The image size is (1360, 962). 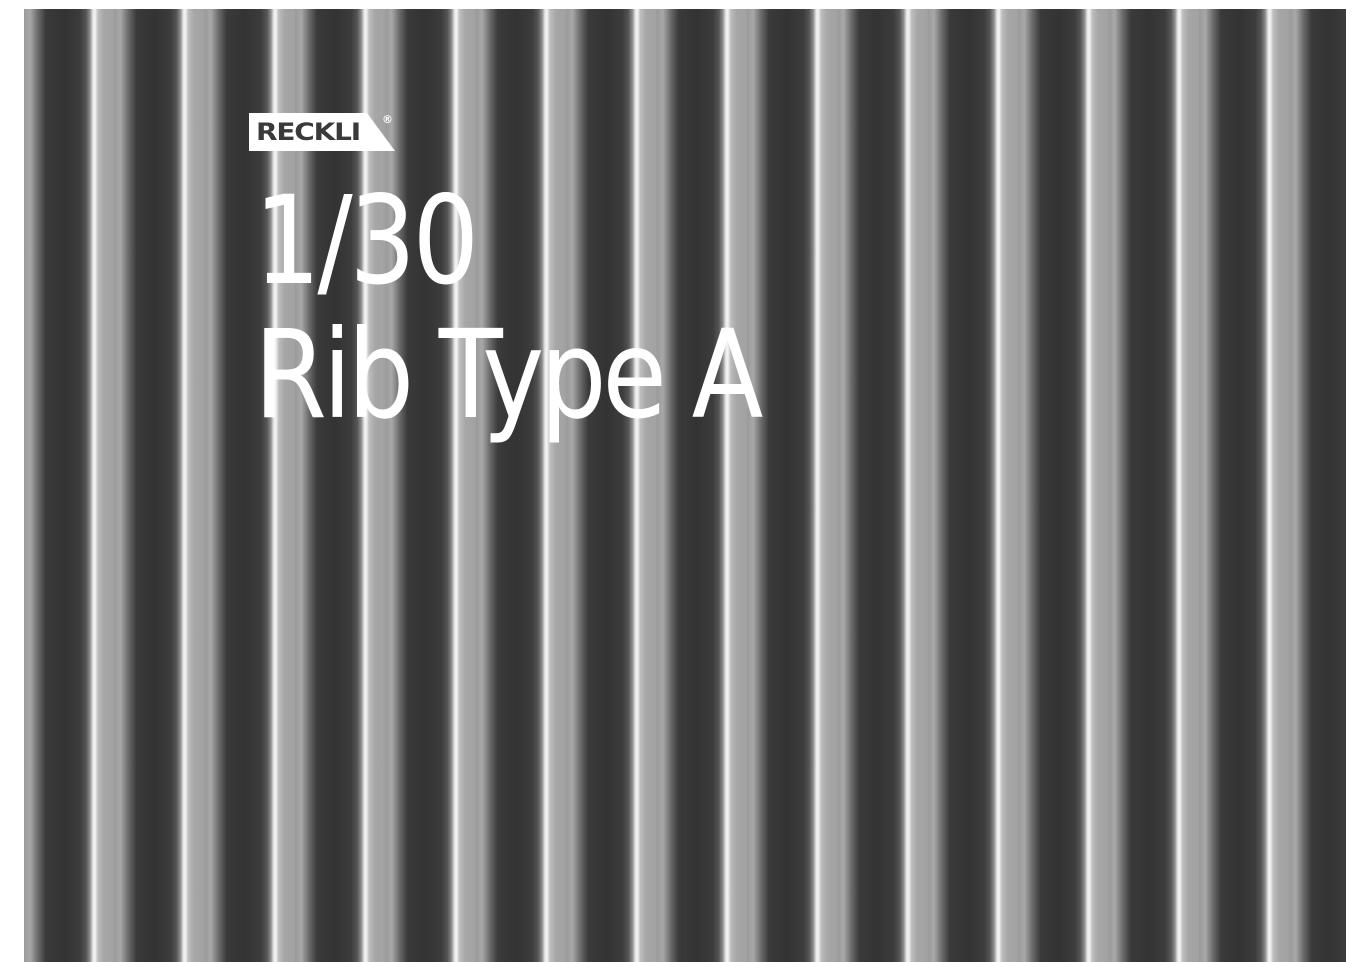 I want to click on product-name: Rib Type A, so click(x=508, y=375).